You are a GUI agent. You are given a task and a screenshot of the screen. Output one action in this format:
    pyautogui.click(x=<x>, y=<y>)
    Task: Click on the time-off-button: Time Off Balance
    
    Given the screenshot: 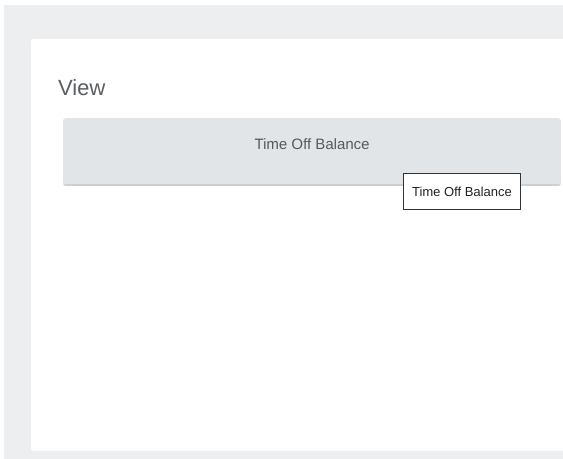 What is the action you would take?
    pyautogui.click(x=312, y=152)
    